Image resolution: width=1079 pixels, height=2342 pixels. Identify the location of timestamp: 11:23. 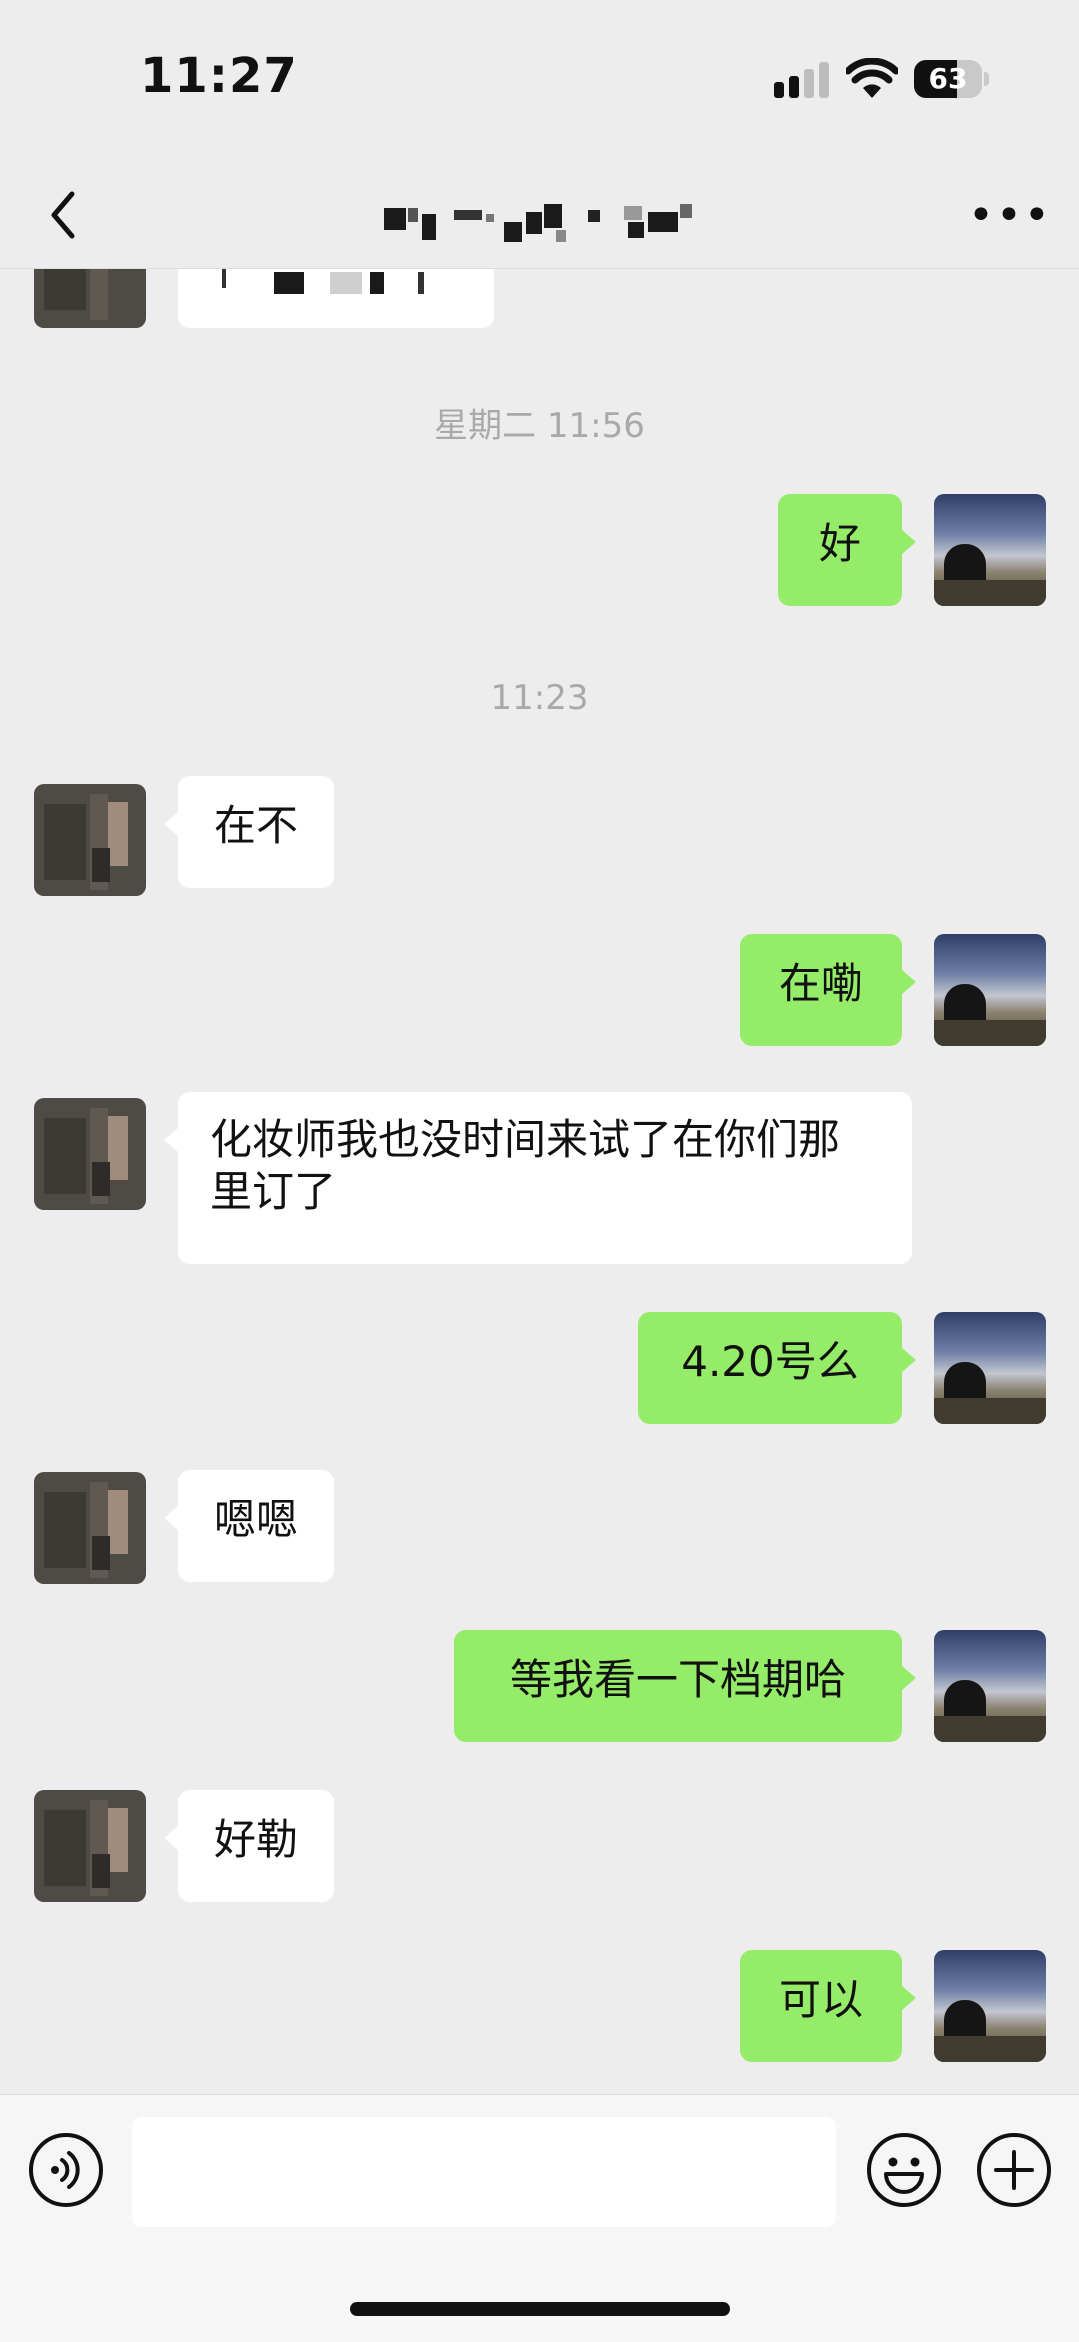
(539, 698).